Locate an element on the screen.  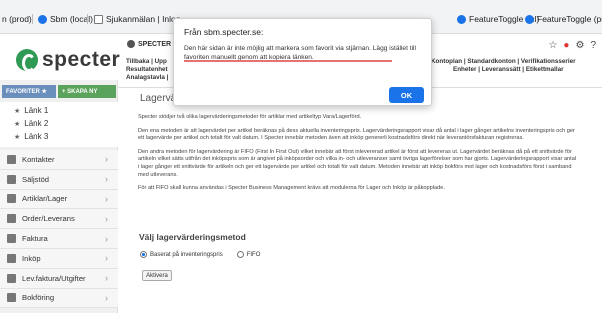
cart-icon is located at coordinates (11, 219).